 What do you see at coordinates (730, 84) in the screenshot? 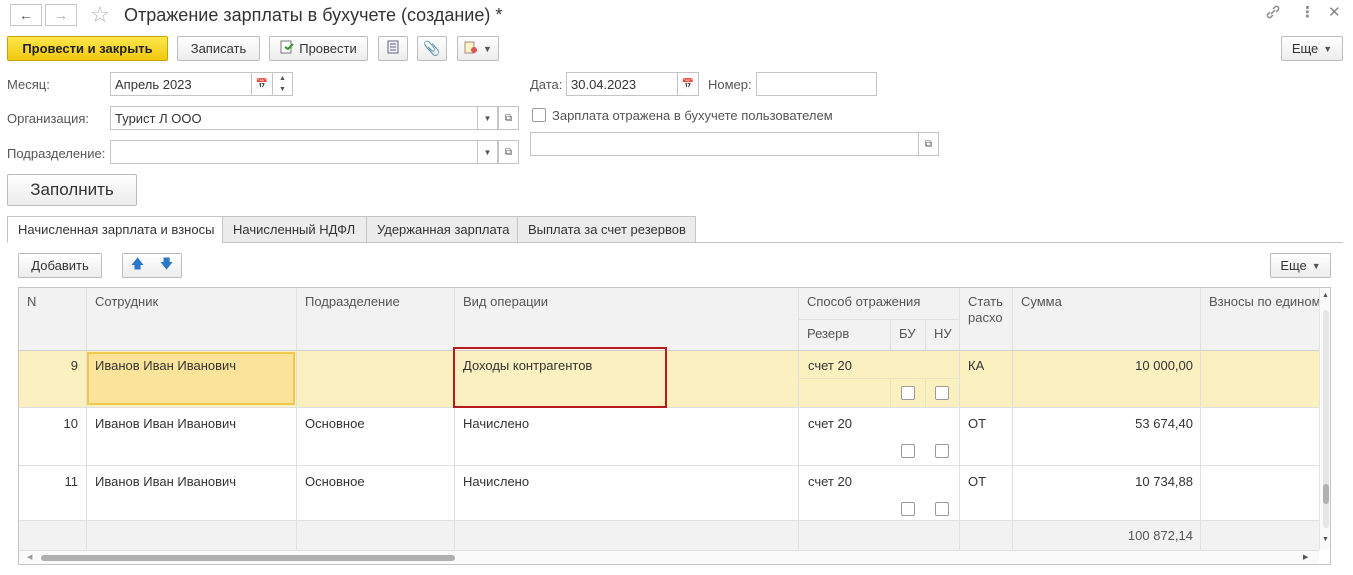
I see `number-label: Номер:` at bounding box center [730, 84].